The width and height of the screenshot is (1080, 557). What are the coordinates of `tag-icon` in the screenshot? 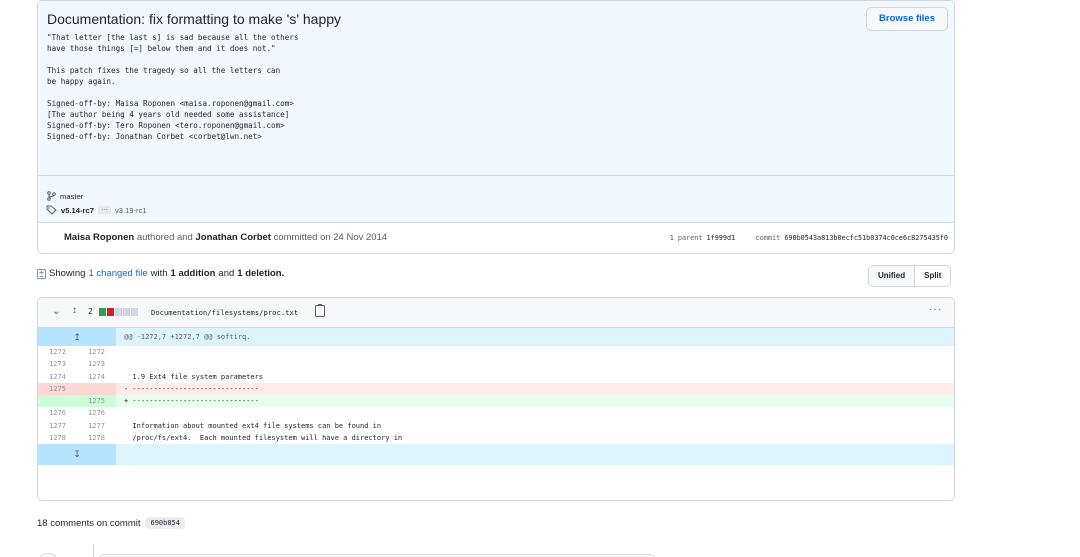 It's located at (51, 210).